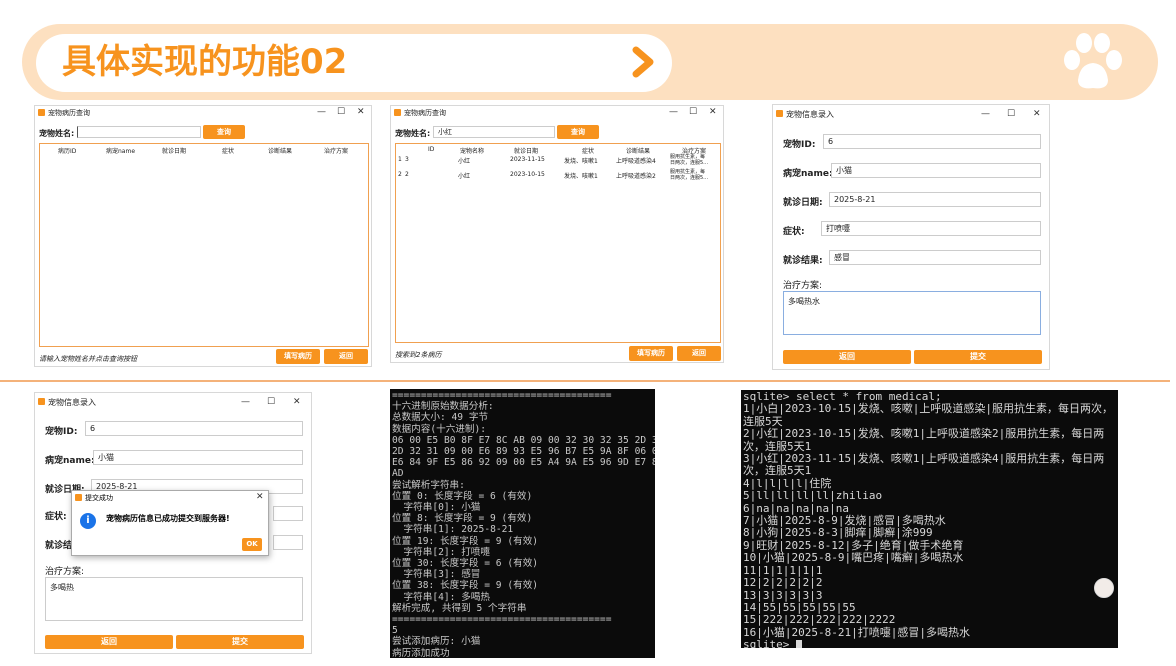 The width and height of the screenshot is (1176, 666). What do you see at coordinates (472, 150) in the screenshot?
I see `column-header: 宠物名称` at bounding box center [472, 150].